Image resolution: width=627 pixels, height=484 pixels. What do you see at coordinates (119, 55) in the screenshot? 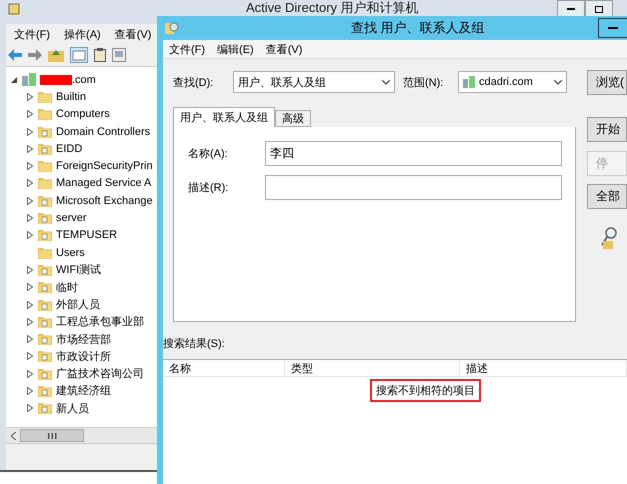
I see `properties-icon` at bounding box center [119, 55].